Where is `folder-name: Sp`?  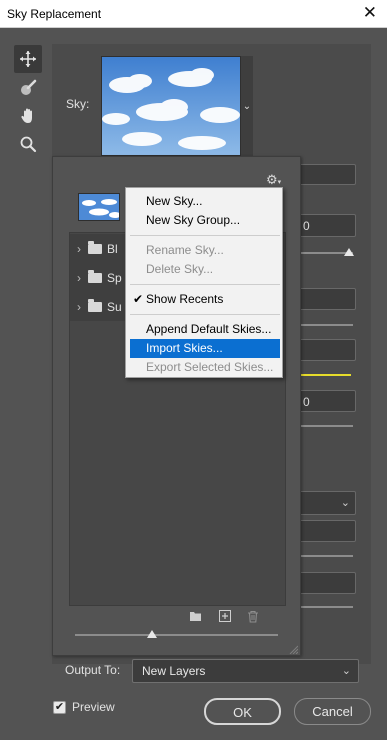 folder-name: Sp is located at coordinates (114, 277).